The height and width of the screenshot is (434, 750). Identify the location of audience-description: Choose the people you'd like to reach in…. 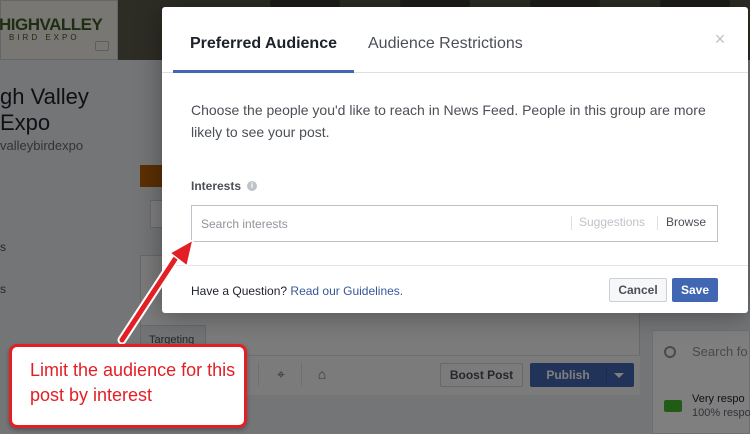
(448, 121).